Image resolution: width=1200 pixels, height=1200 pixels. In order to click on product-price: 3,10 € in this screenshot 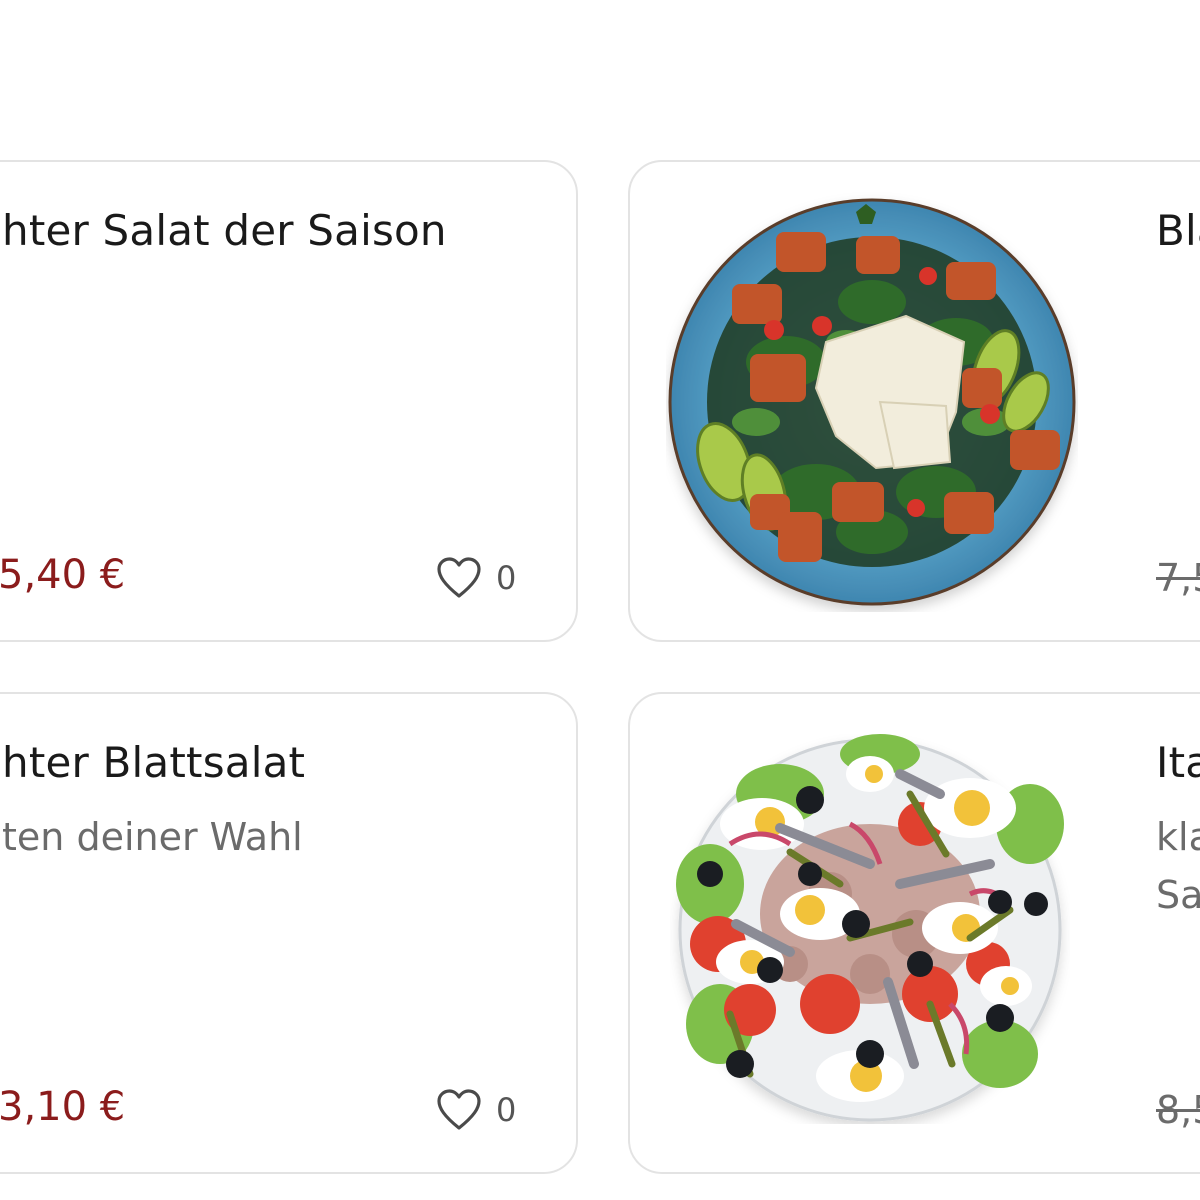, I will do `click(63, 1107)`.